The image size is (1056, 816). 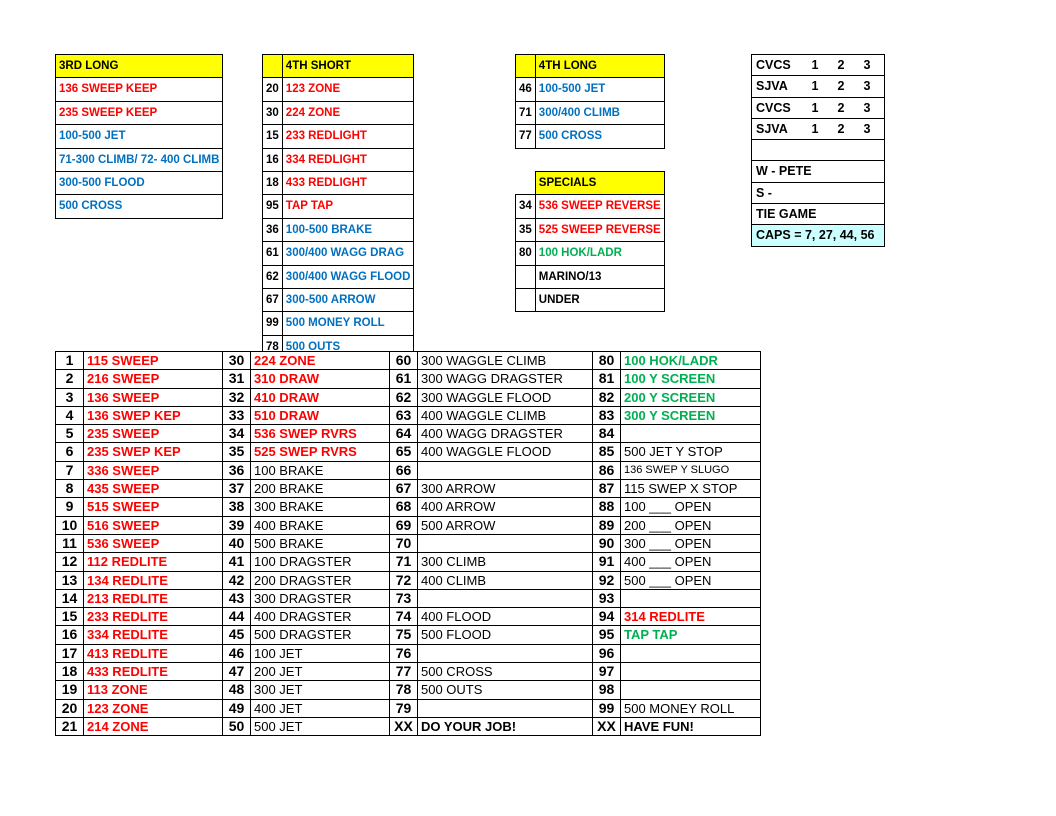 What do you see at coordinates (505, 690) in the screenshot?
I see `callsheet-play-3-18: 500 OUTS` at bounding box center [505, 690].